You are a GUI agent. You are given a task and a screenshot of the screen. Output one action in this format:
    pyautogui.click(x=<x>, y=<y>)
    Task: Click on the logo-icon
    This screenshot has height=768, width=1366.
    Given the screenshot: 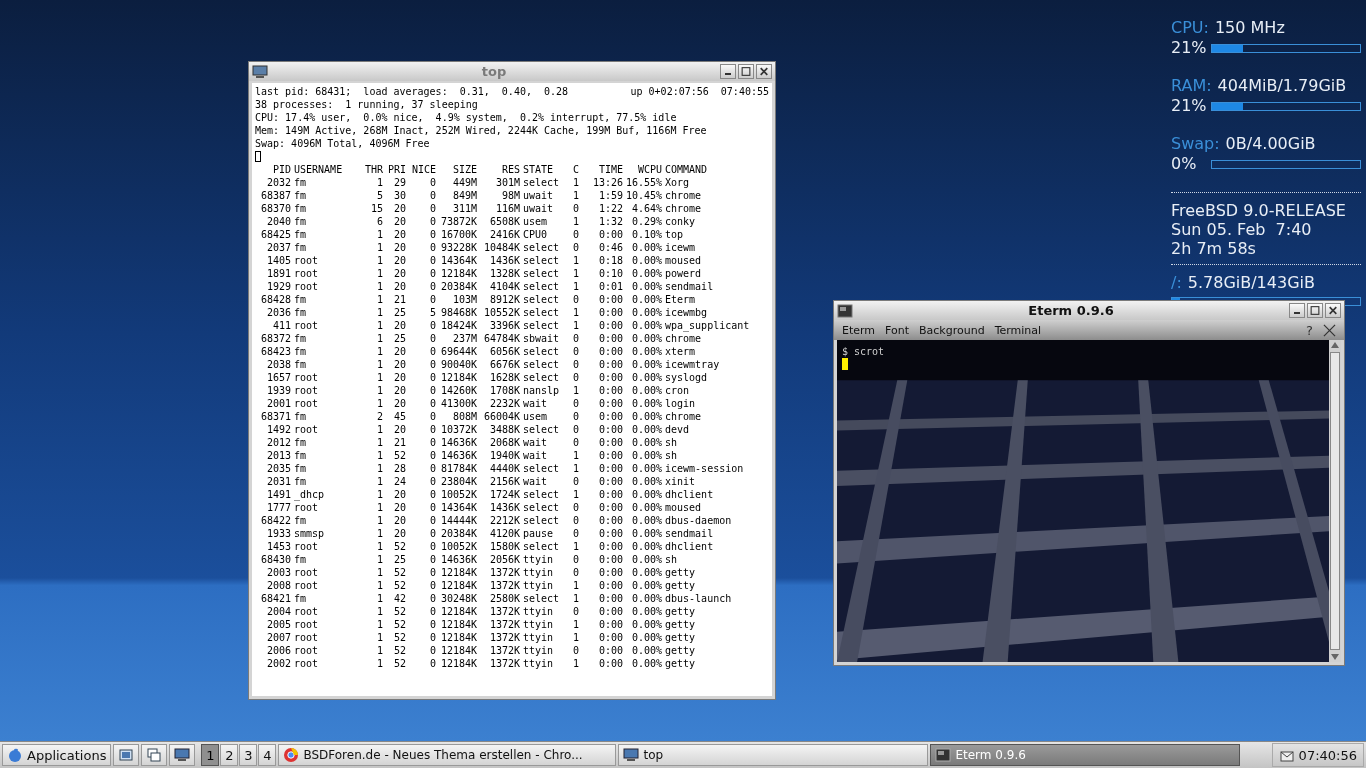 What is the action you would take?
    pyautogui.click(x=15, y=755)
    